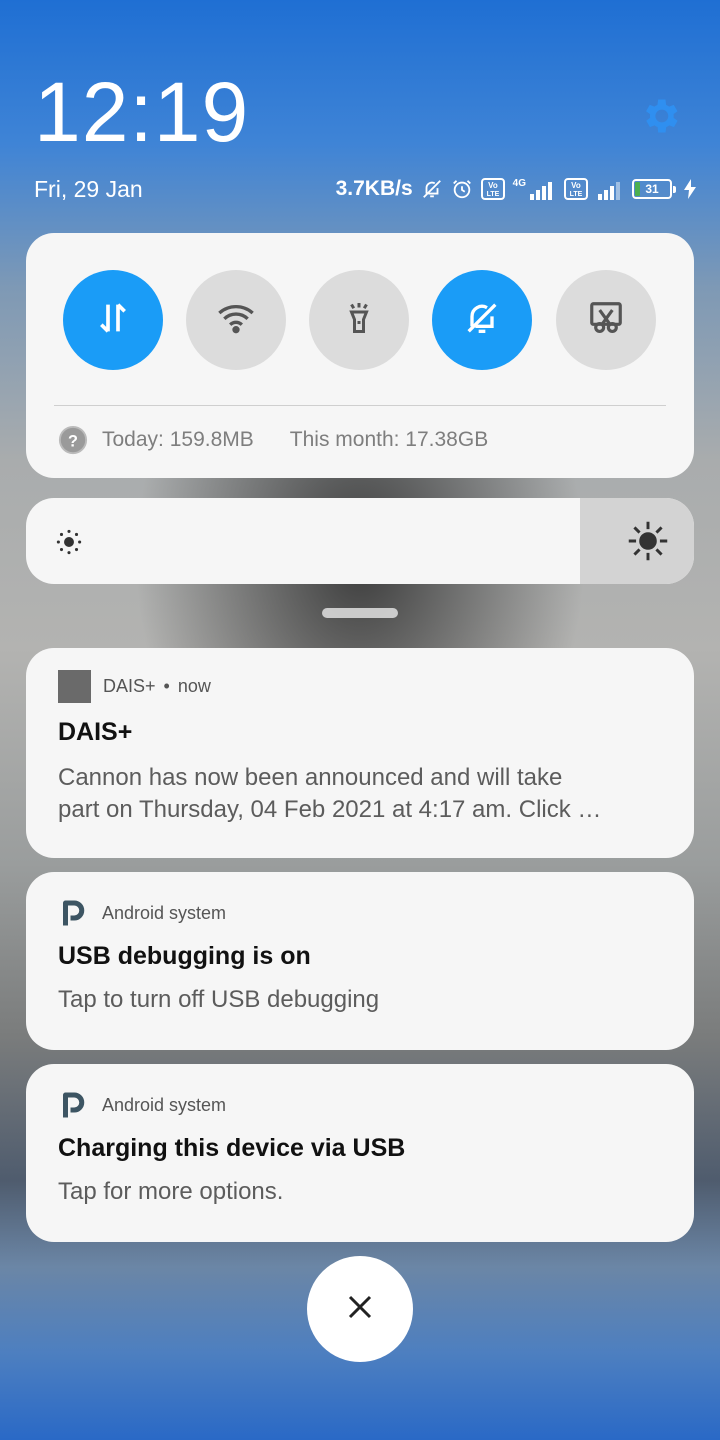 The height and width of the screenshot is (1440, 720). I want to click on settings-gear-icon, so click(660, 116).